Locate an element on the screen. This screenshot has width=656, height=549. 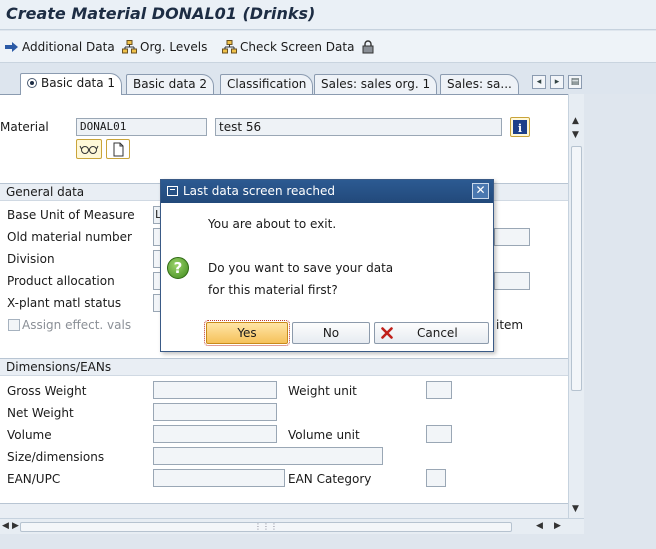
tab-basic-data-2: Basic data 2 is located at coordinates (170, 84).